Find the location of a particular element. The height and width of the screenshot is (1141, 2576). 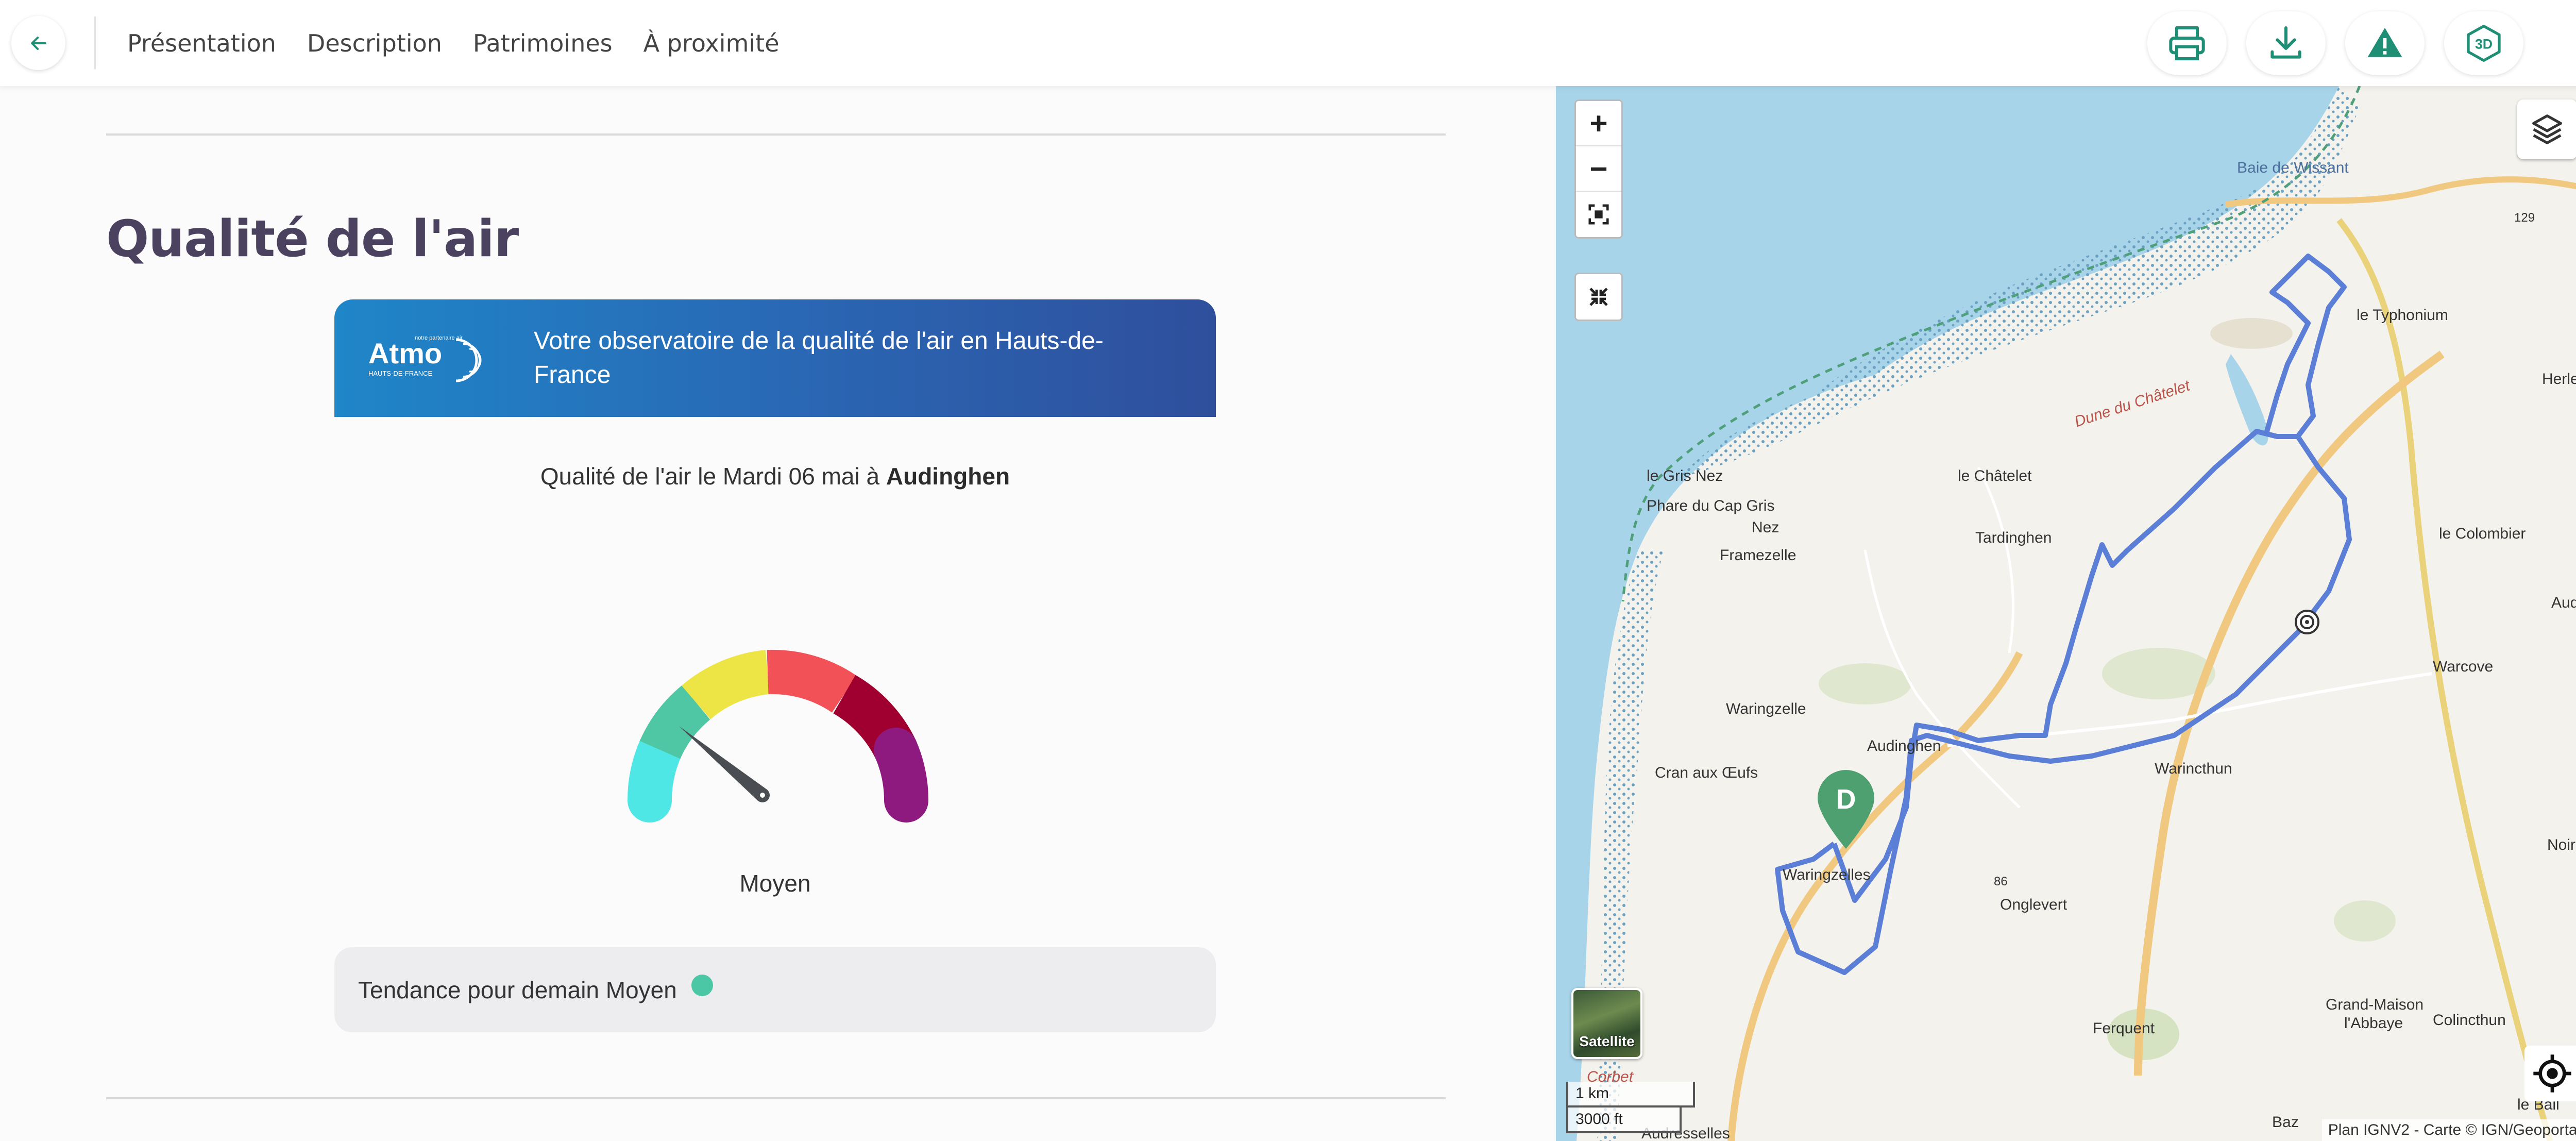

fit-bounds-button is located at coordinates (1598, 215).